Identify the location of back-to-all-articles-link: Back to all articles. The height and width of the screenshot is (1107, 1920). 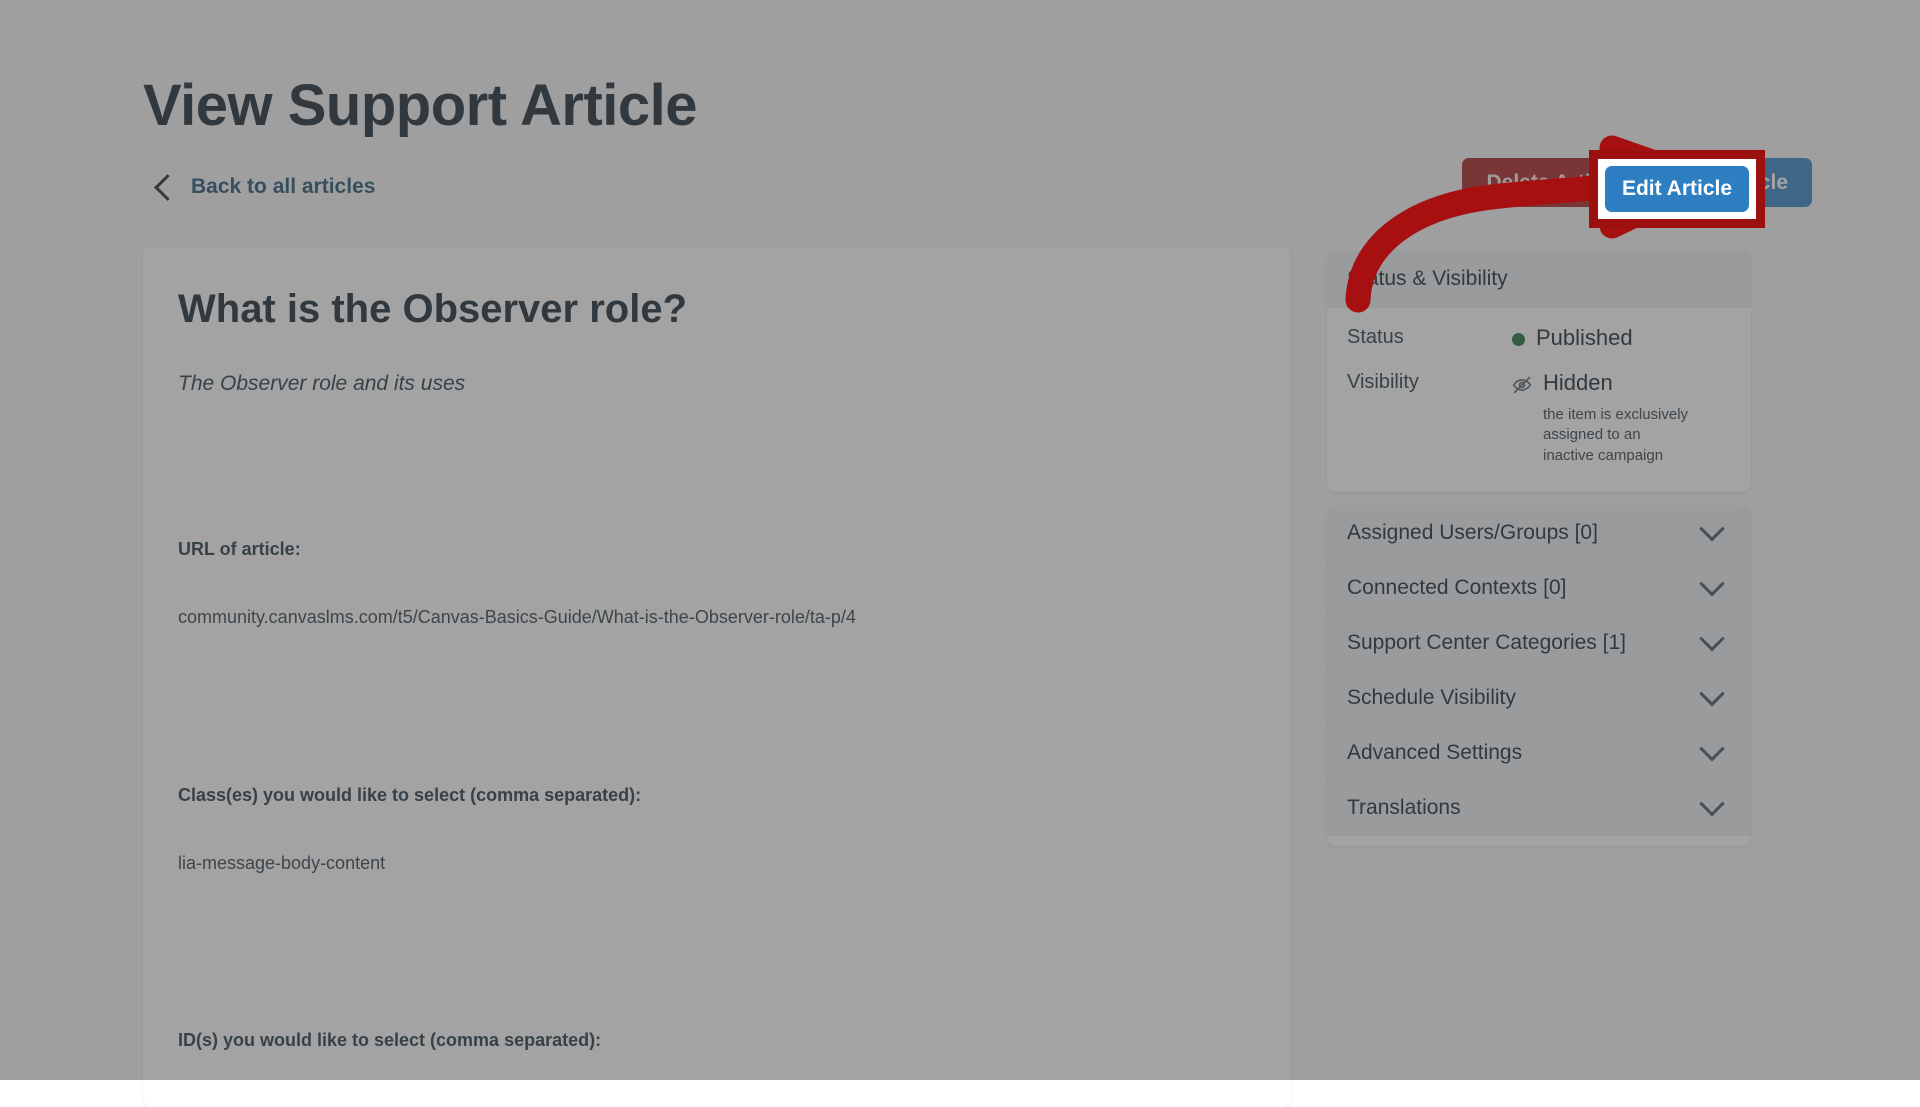
(265, 187).